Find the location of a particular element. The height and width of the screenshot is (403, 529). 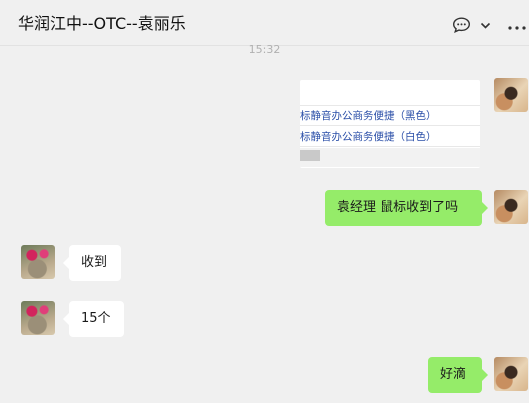

chat-header: 华润江中--OTC--袁丽乐 is located at coordinates (264, 23).